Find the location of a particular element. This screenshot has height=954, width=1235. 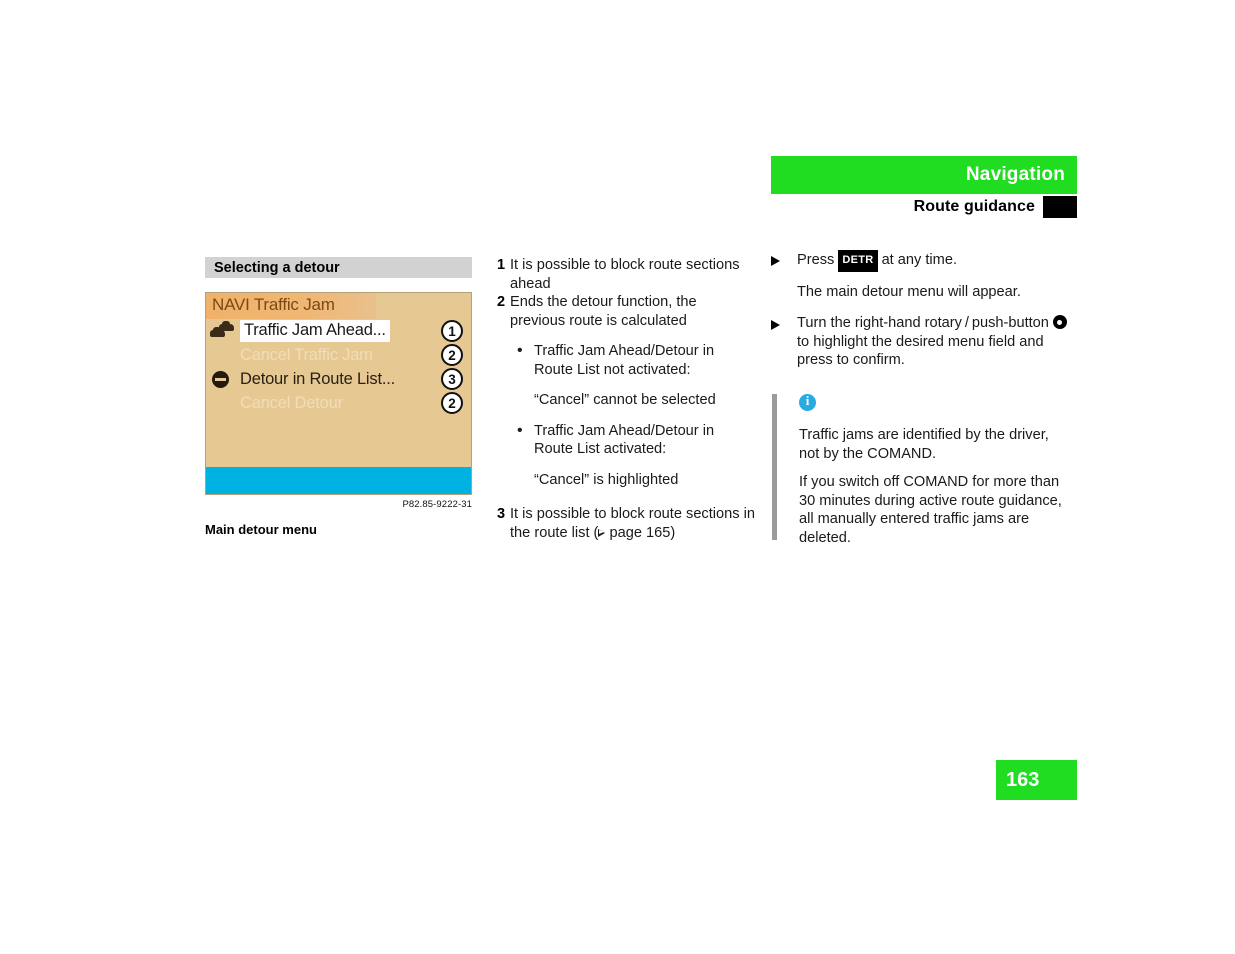

no-entry-icon is located at coordinates (223, 379).